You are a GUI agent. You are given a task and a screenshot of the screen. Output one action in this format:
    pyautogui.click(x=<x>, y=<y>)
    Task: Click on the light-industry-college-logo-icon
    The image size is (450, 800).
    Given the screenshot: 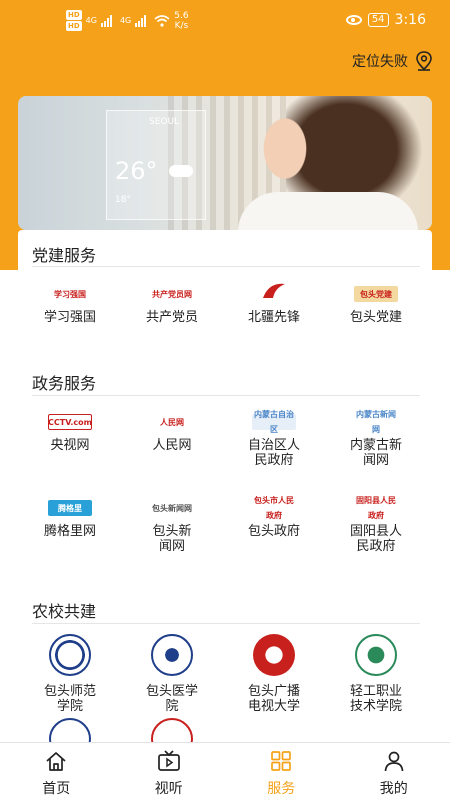 What is the action you would take?
    pyautogui.click(x=376, y=655)
    